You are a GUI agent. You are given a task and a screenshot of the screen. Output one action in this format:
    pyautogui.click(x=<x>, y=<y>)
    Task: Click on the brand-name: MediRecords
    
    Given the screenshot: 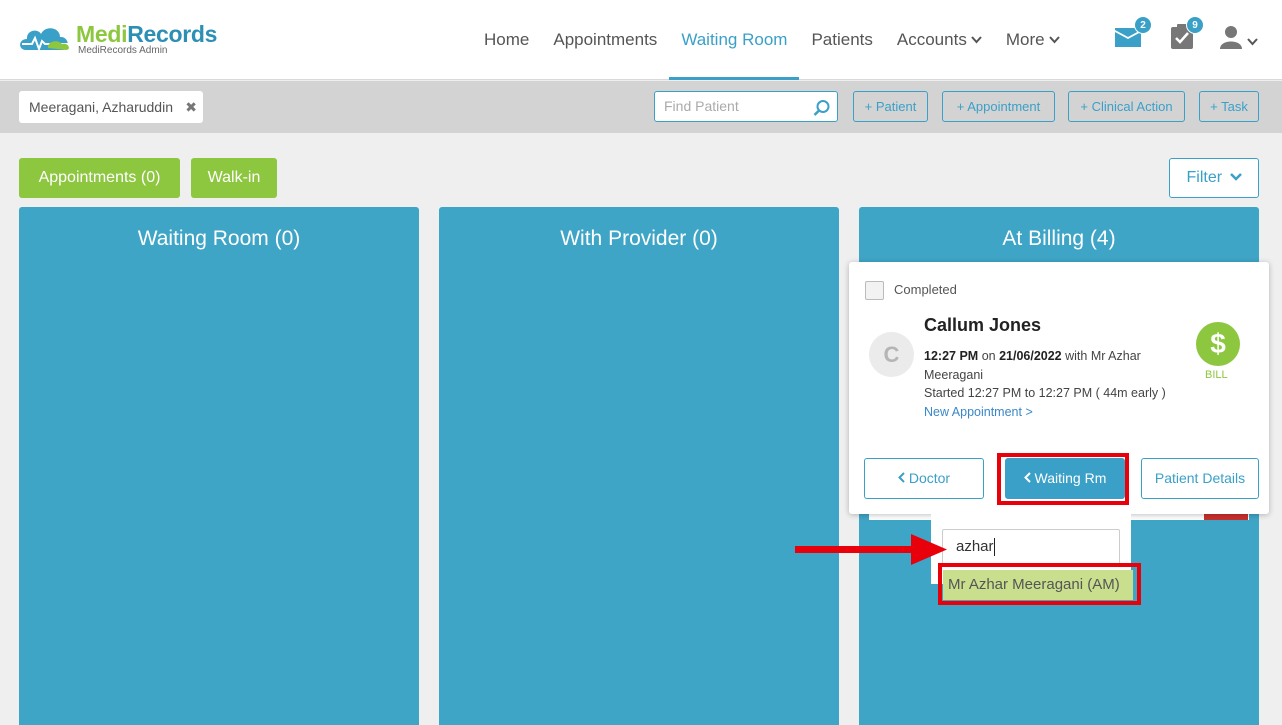 What is the action you would take?
    pyautogui.click(x=146, y=34)
    